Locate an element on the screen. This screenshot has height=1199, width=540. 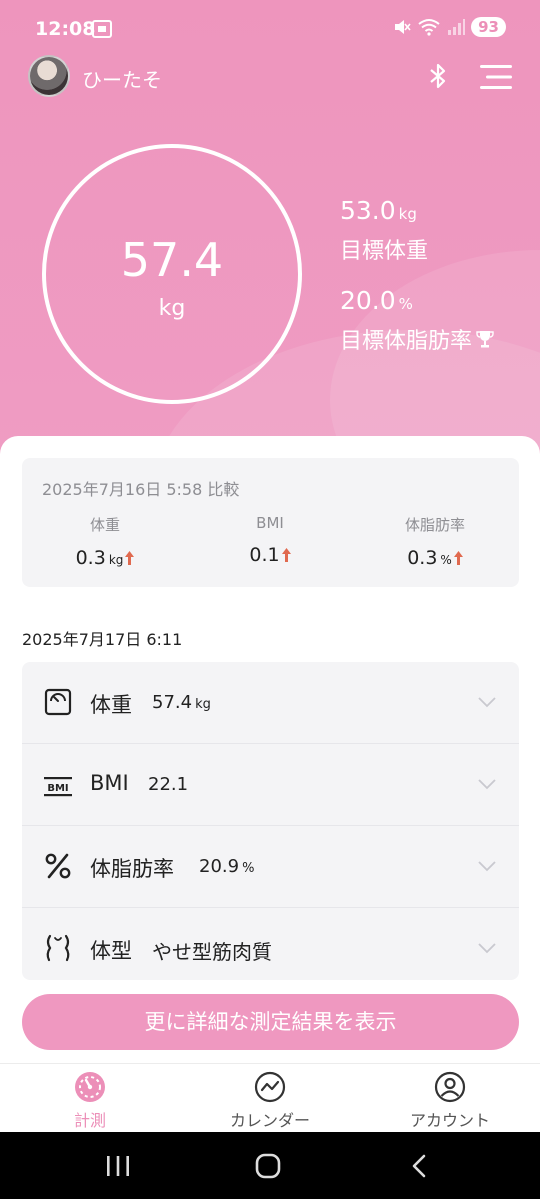
metric-name: 体重 is located at coordinates (111, 705).